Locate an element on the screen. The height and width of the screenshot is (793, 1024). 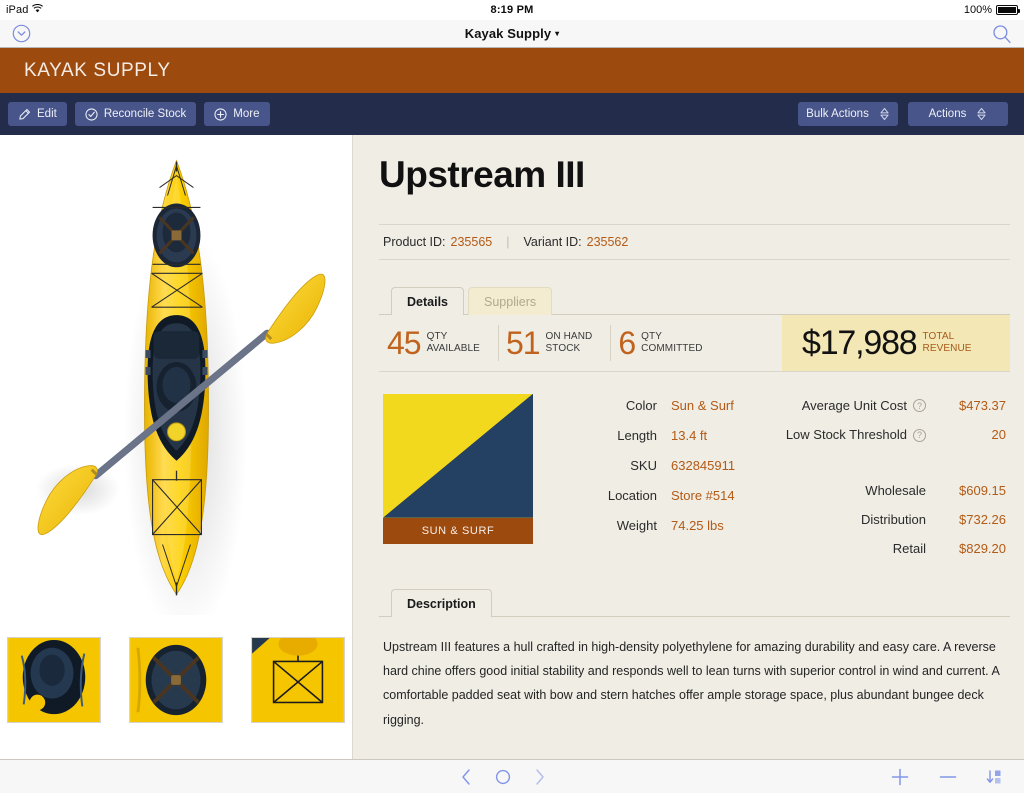
attribute-row-color: Color Sun & Surf is located at coordinates (657, 405).